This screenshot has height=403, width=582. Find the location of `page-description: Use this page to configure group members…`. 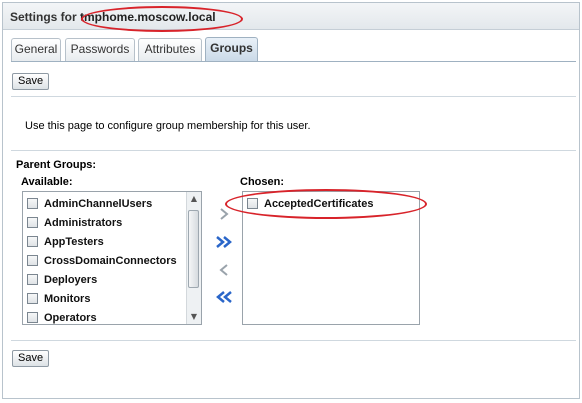

page-description: Use this page to configure group members… is located at coordinates (168, 126).